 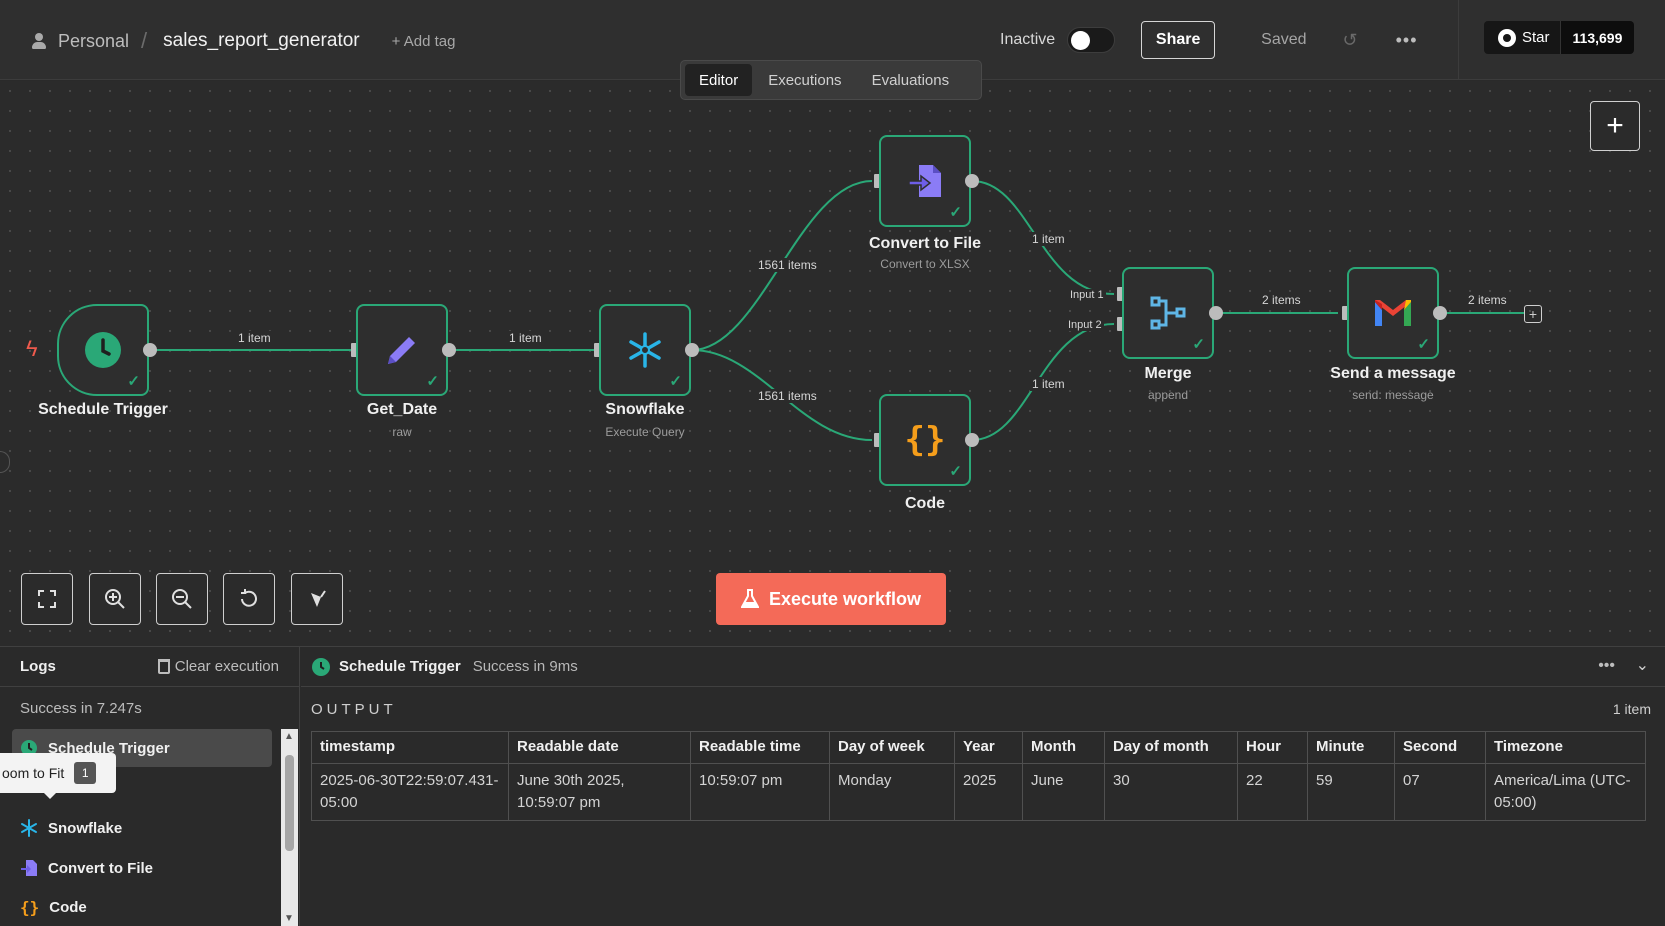 What do you see at coordinates (1350, 40) in the screenshot?
I see `history-icon: ↺` at bounding box center [1350, 40].